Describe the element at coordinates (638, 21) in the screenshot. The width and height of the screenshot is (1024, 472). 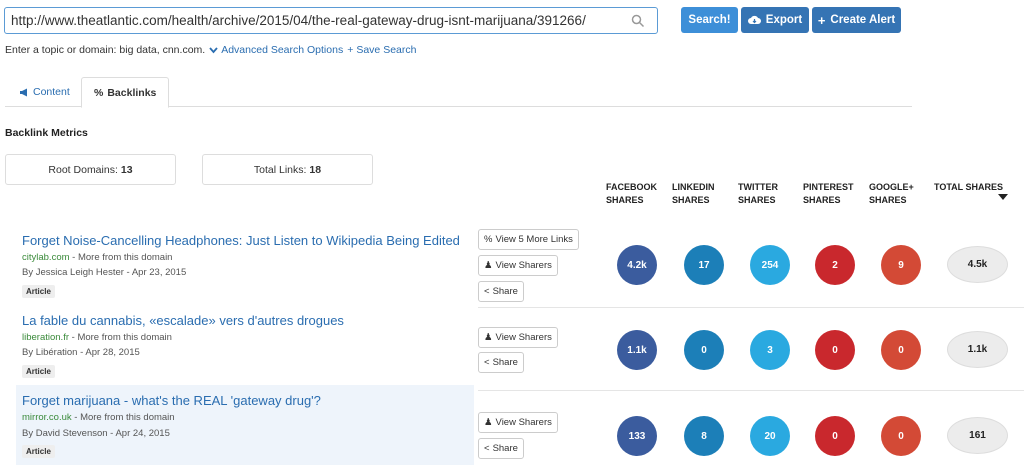
I see `search-icon` at that location.